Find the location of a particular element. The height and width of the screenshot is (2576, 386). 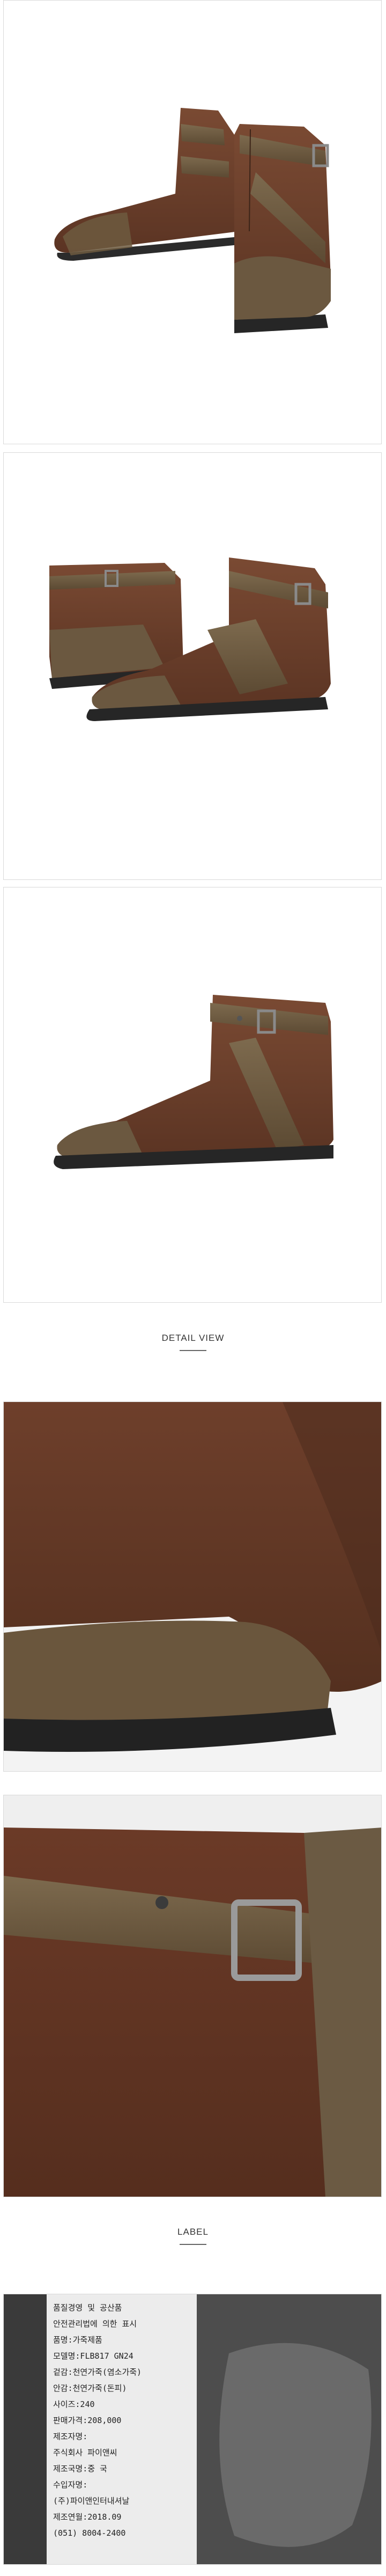

label-tag-line: 안전관리법에 의한 표시 is located at coordinates (95, 2324).